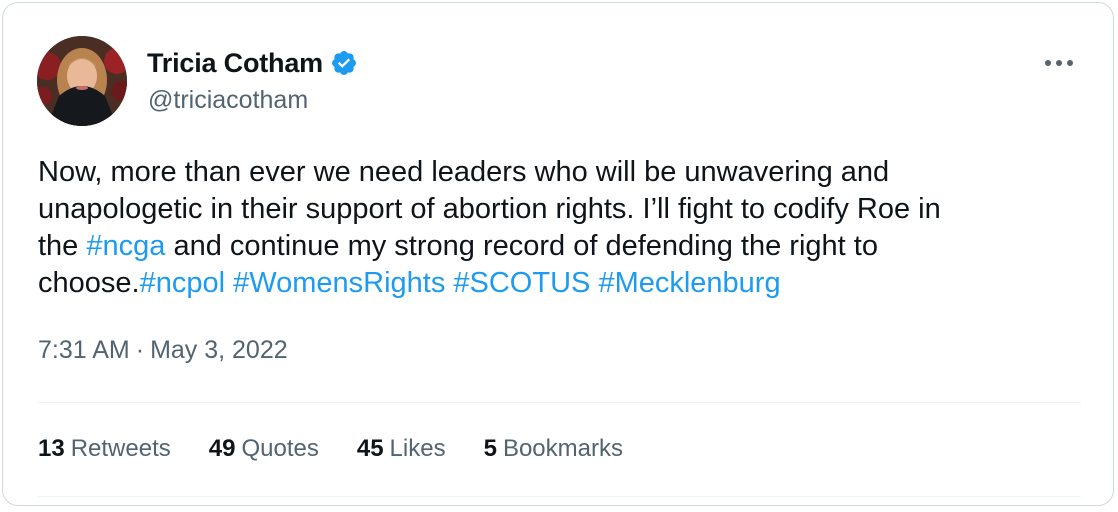 The width and height of the screenshot is (1118, 512). I want to click on tweet-text-segment, so click(229, 283).